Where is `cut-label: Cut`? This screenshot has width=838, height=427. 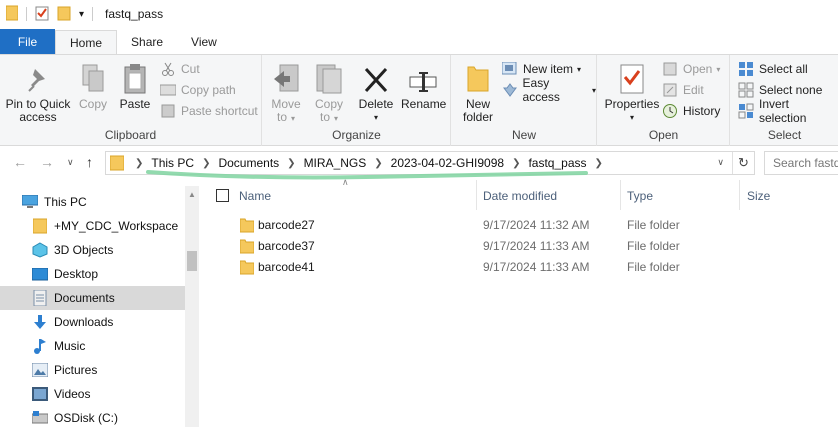 cut-label: Cut is located at coordinates (190, 69).